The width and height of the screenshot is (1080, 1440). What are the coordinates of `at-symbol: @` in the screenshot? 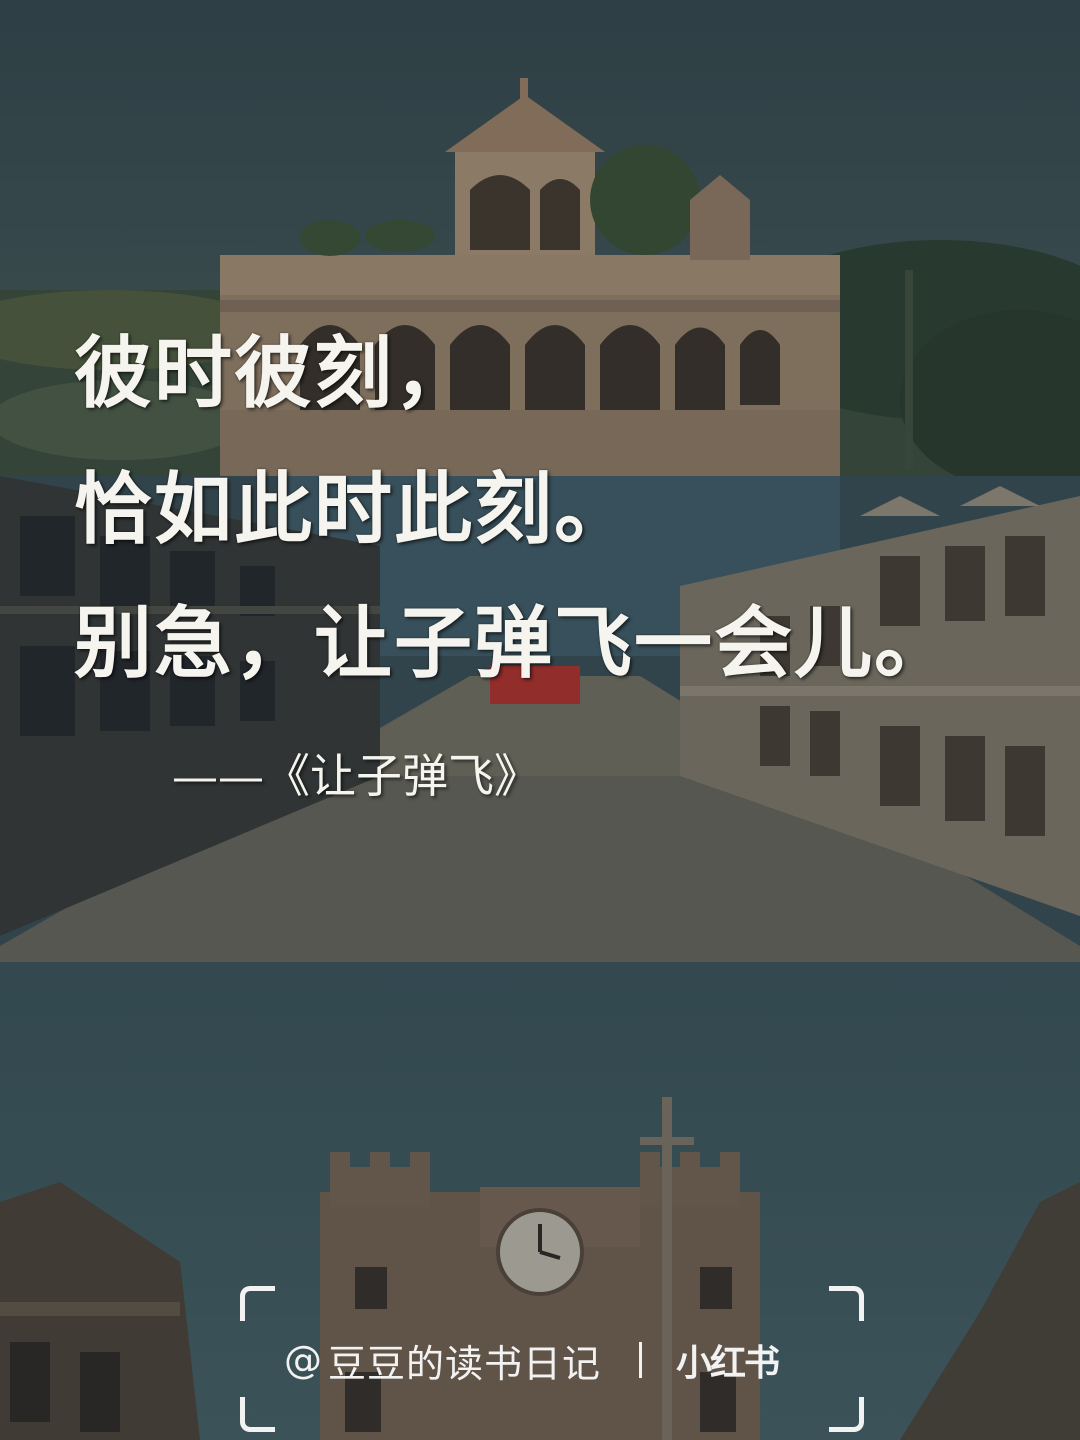 It's located at (303, 1360).